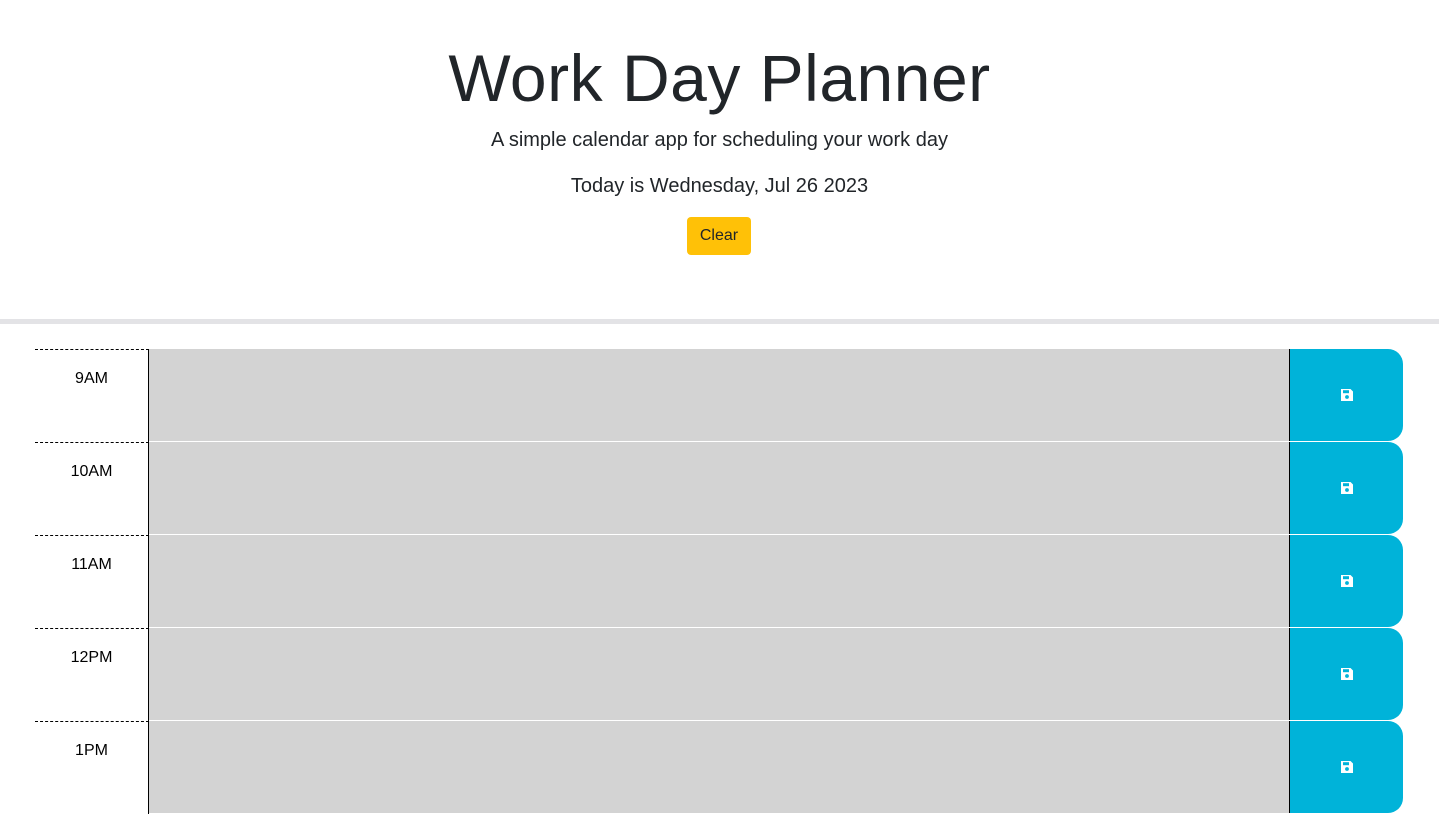 The width and height of the screenshot is (1439, 814). I want to click on hour-label: 9AM, so click(92, 395).